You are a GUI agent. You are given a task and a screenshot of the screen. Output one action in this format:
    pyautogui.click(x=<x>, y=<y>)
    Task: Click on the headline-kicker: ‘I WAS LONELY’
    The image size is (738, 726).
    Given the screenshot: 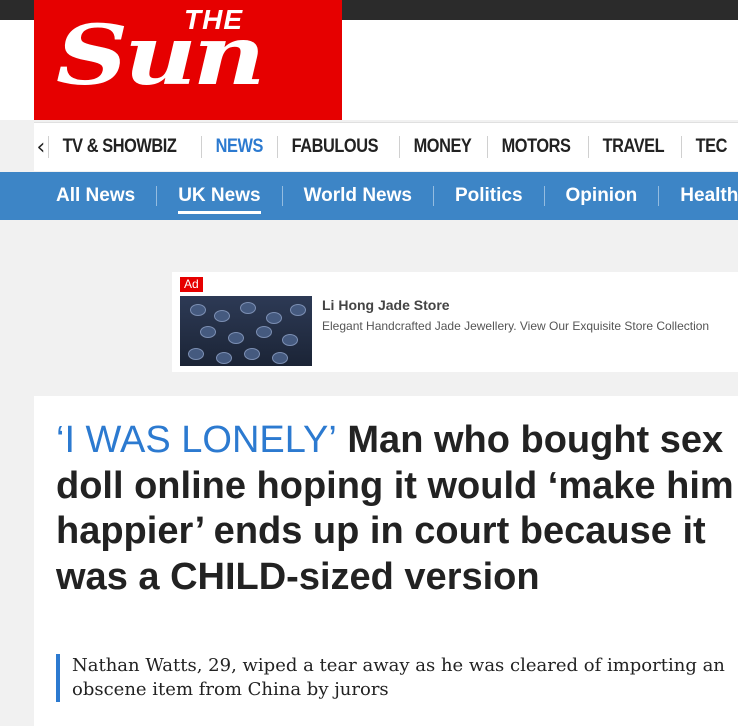 What is the action you would take?
    pyautogui.click(x=196, y=440)
    